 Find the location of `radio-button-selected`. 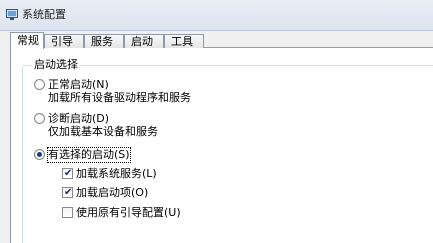

radio-button-selected is located at coordinates (39, 154).